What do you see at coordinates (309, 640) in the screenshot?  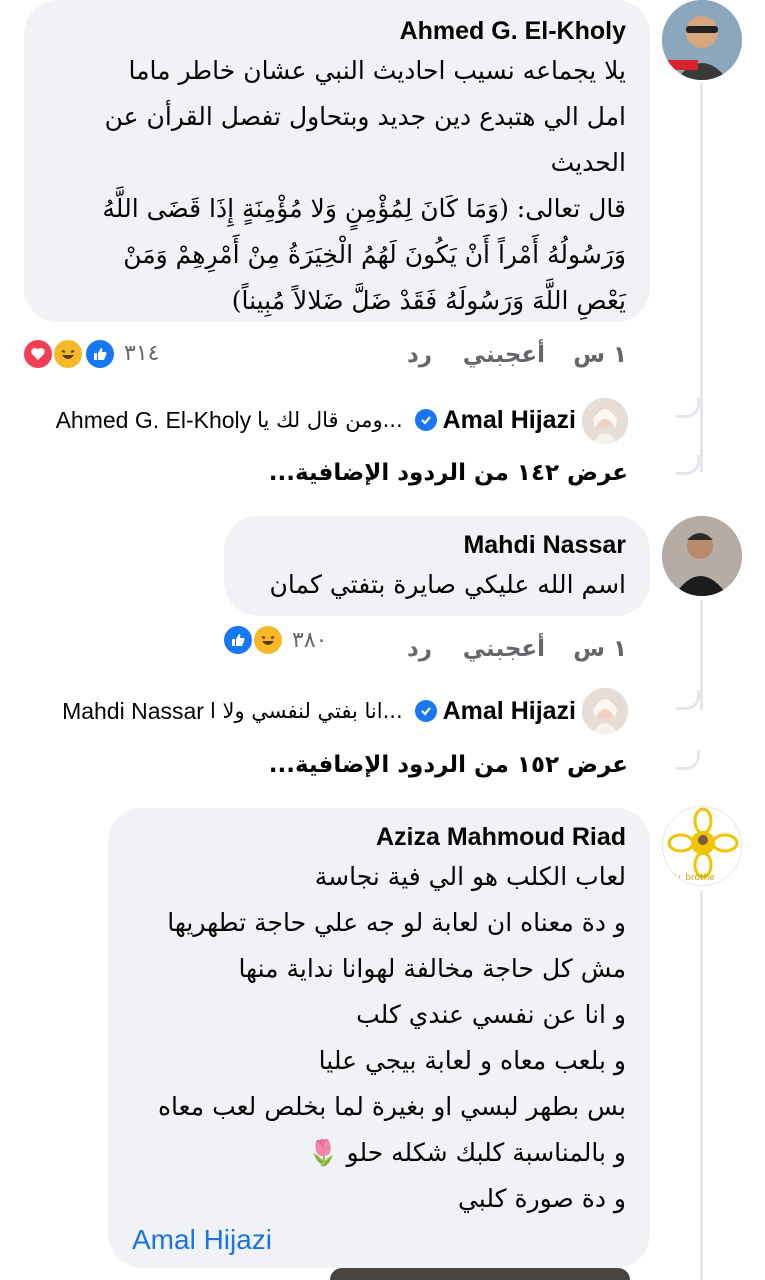 I see `reaction-count: ٣٨٠` at bounding box center [309, 640].